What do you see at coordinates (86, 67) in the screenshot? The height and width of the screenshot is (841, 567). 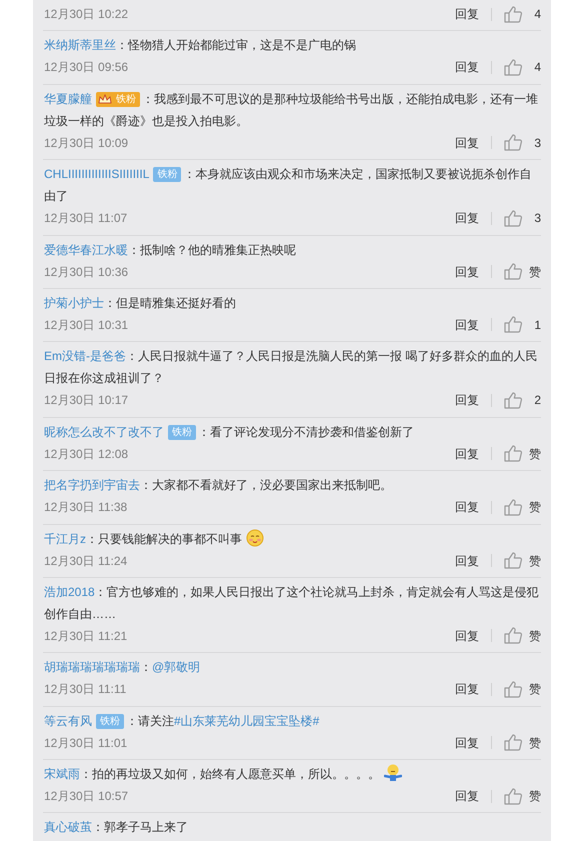 I see `comment-date: 12月30日 09:56` at bounding box center [86, 67].